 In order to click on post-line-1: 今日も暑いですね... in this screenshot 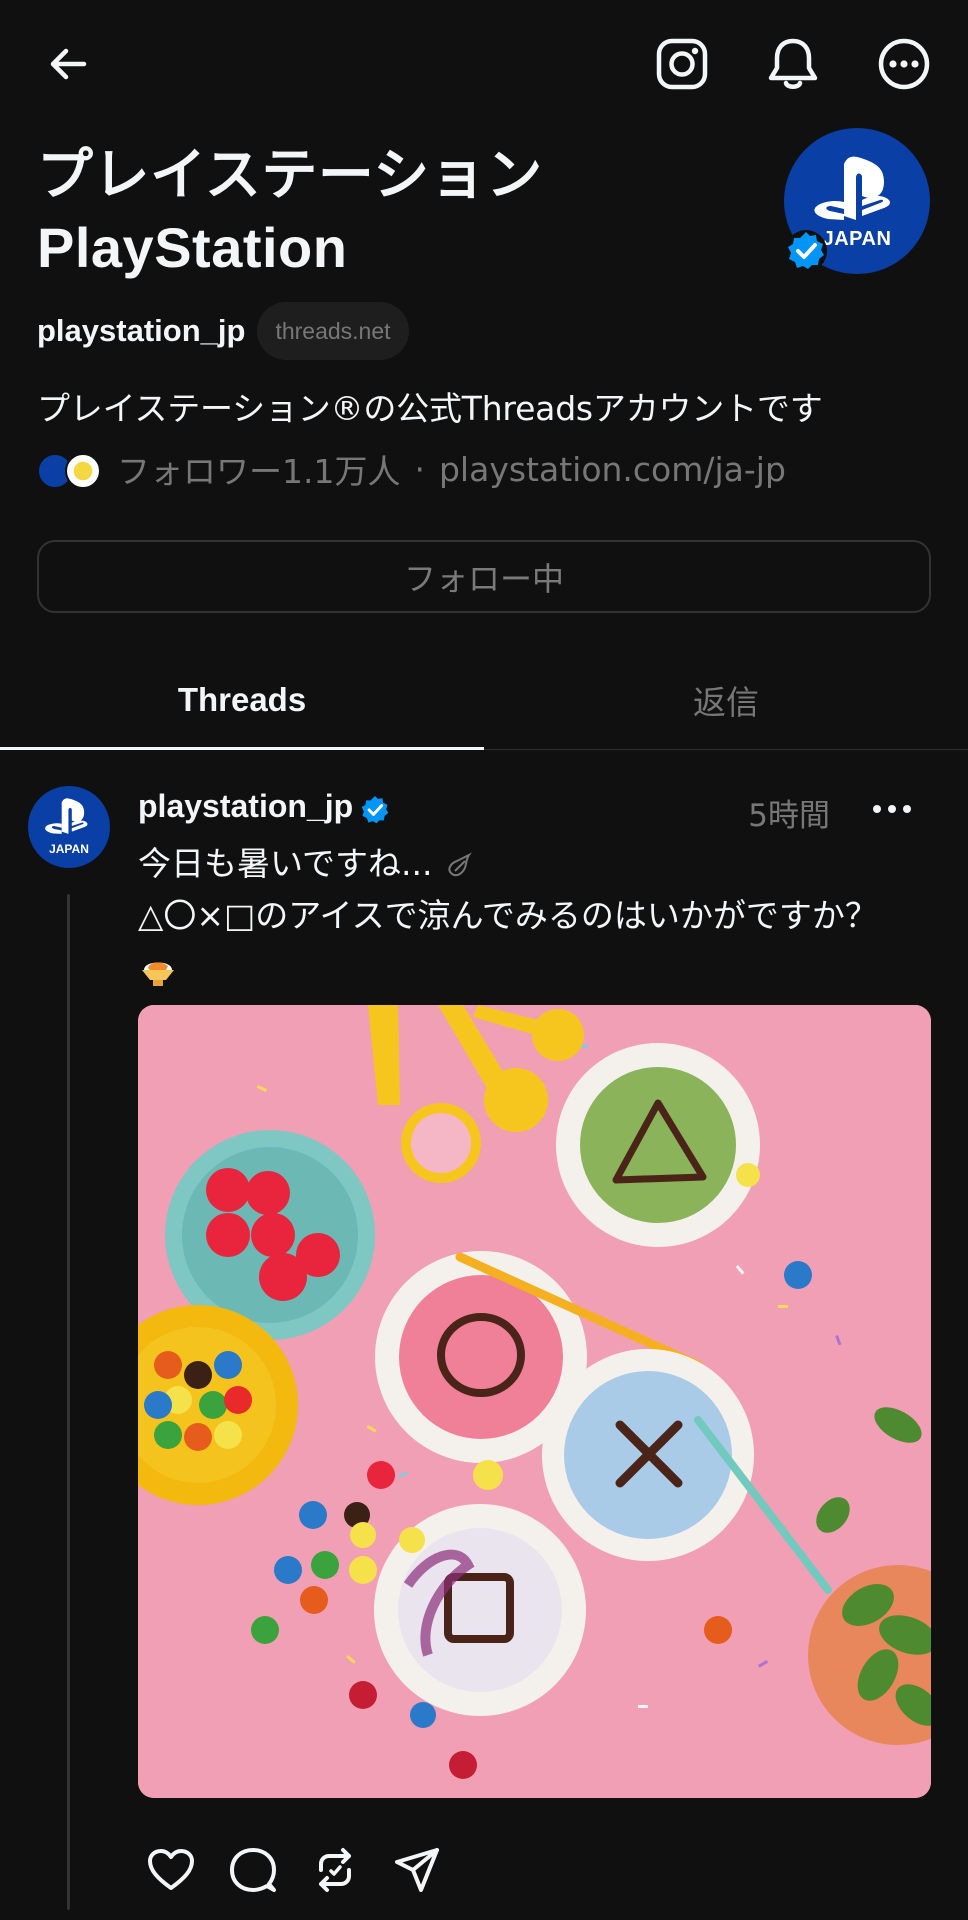, I will do `click(538, 864)`.